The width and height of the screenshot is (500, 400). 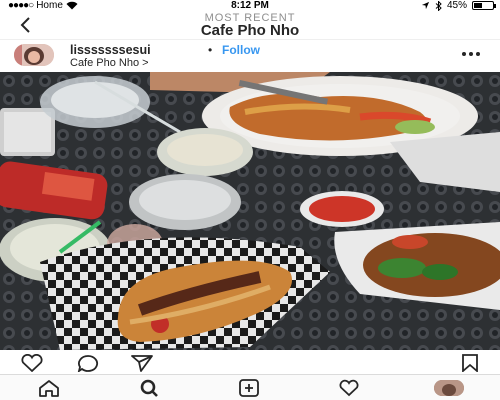 I want to click on header: MOST RECENT Cafe Pho Nho, so click(x=250, y=25).